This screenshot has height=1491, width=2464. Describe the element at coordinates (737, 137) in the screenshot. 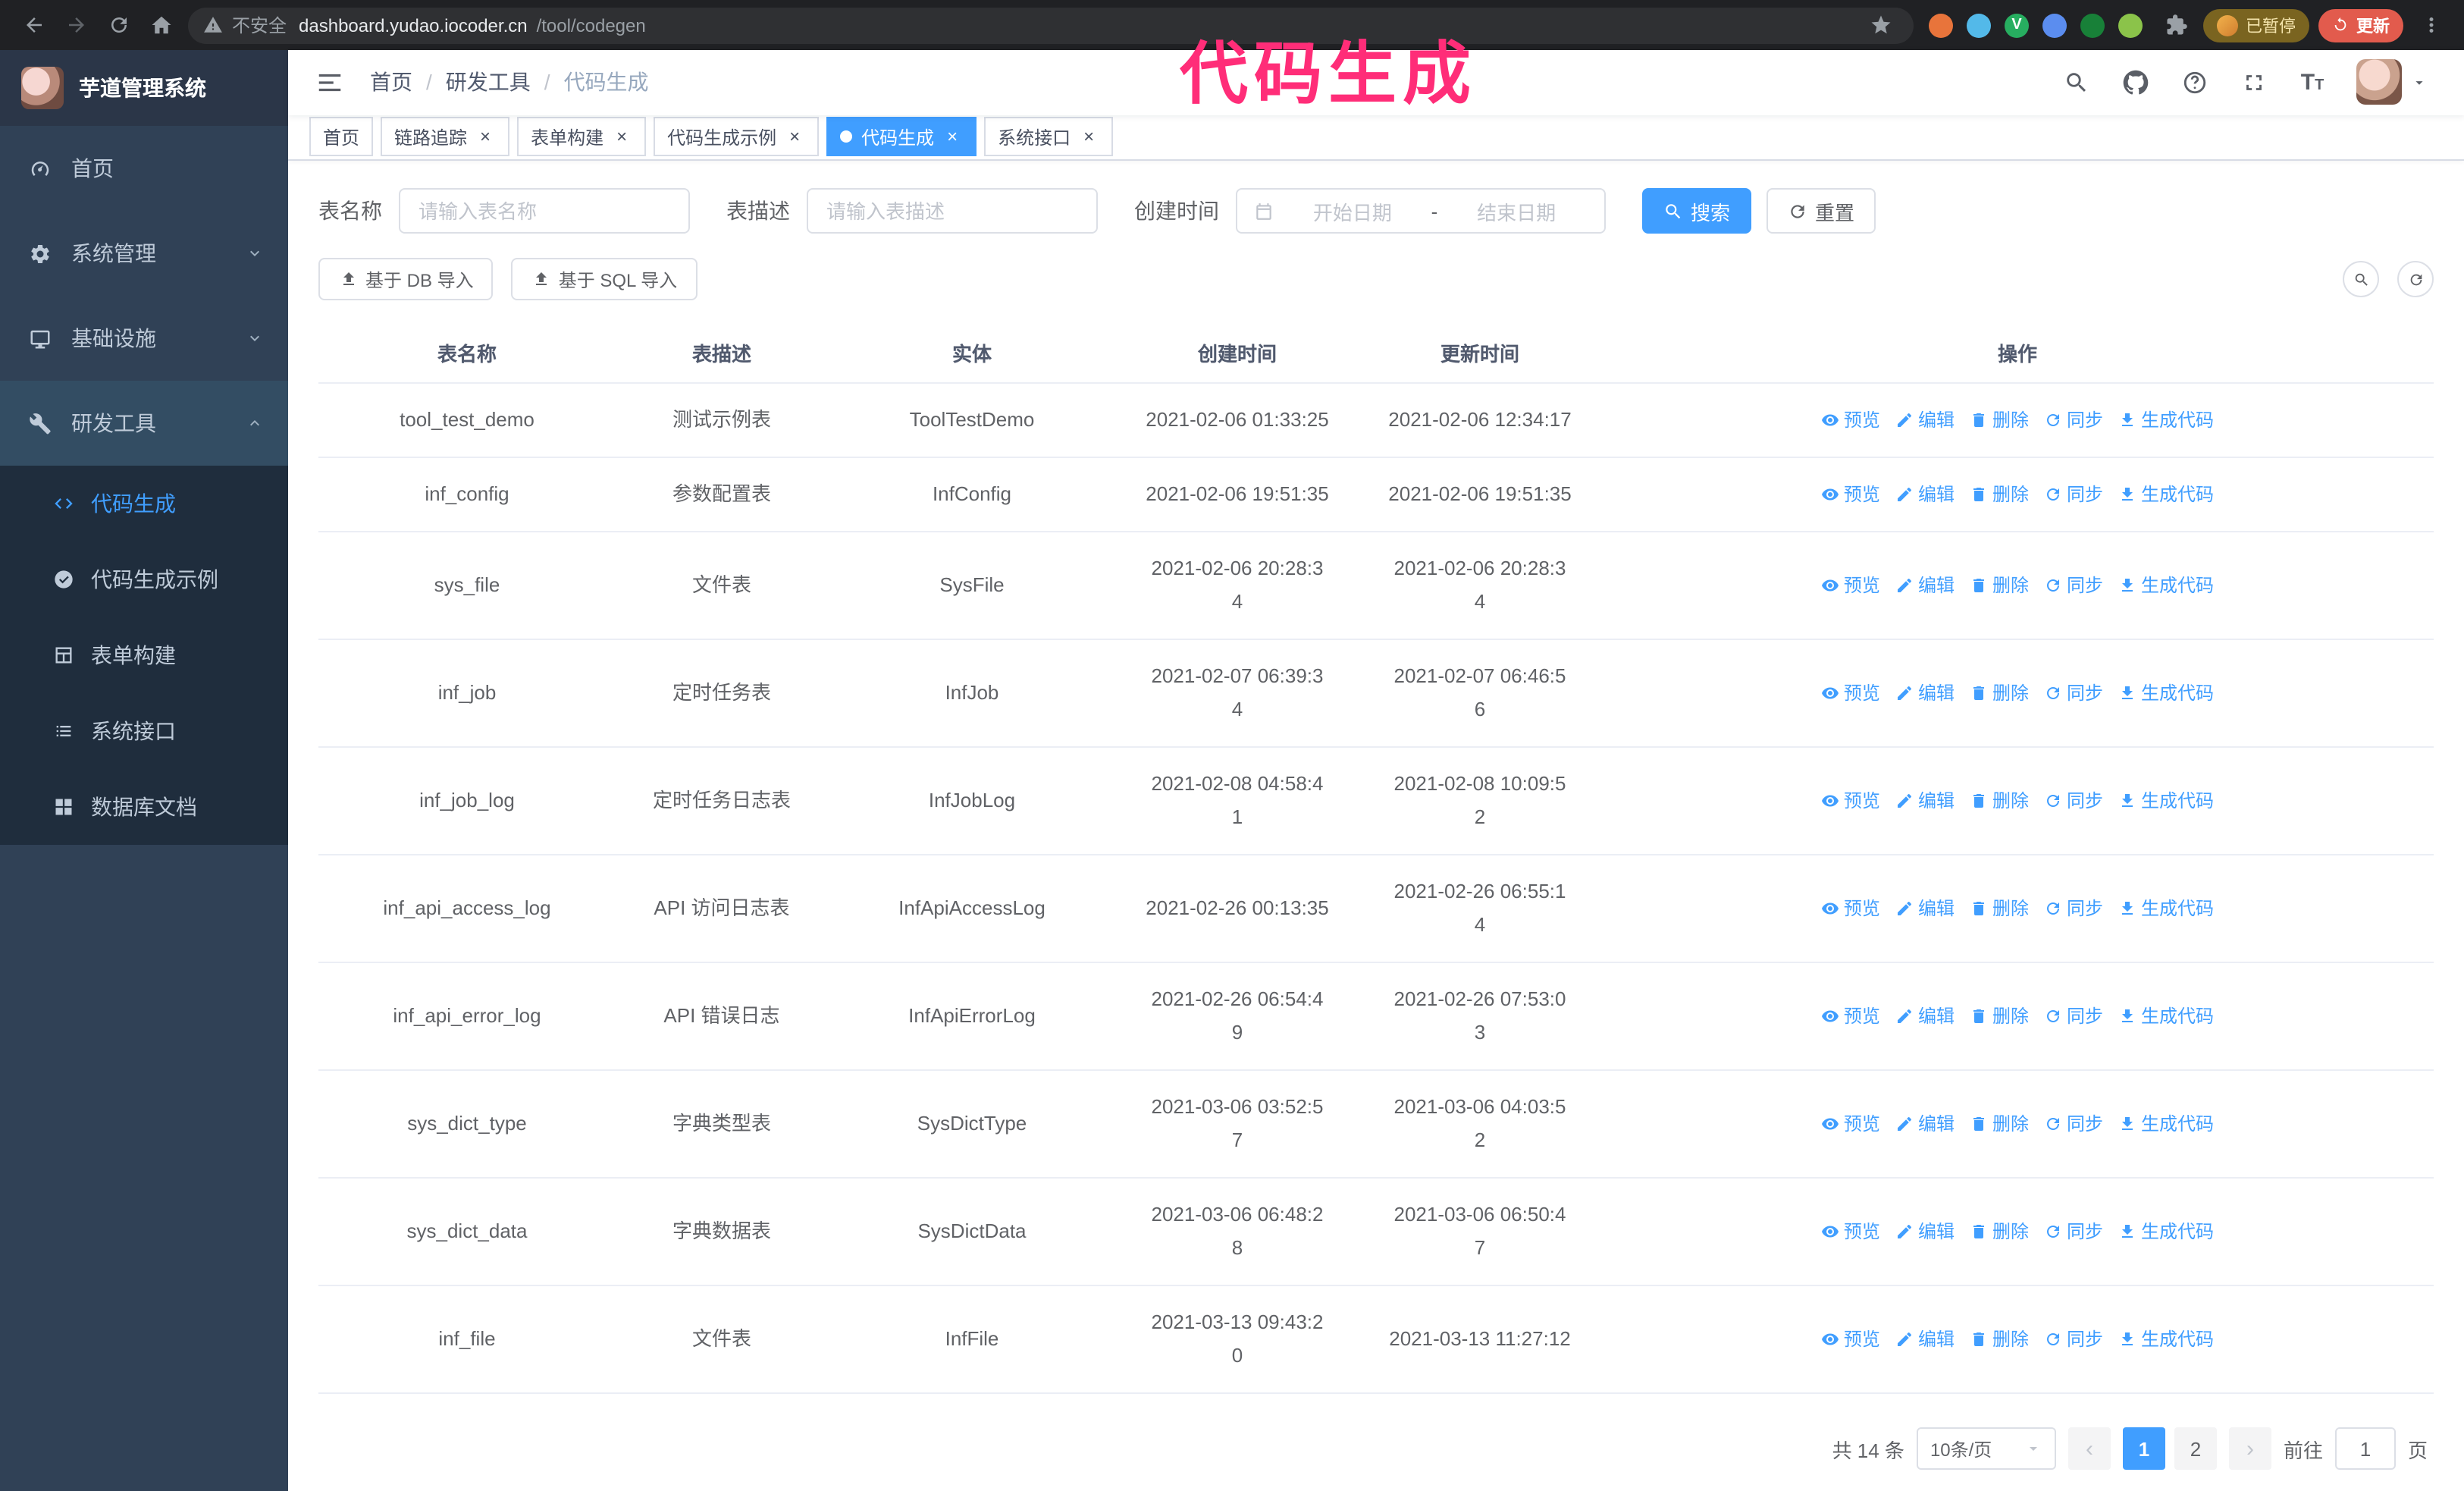

I see `tab-代码生成示例: 代码生成示例 ×` at that location.